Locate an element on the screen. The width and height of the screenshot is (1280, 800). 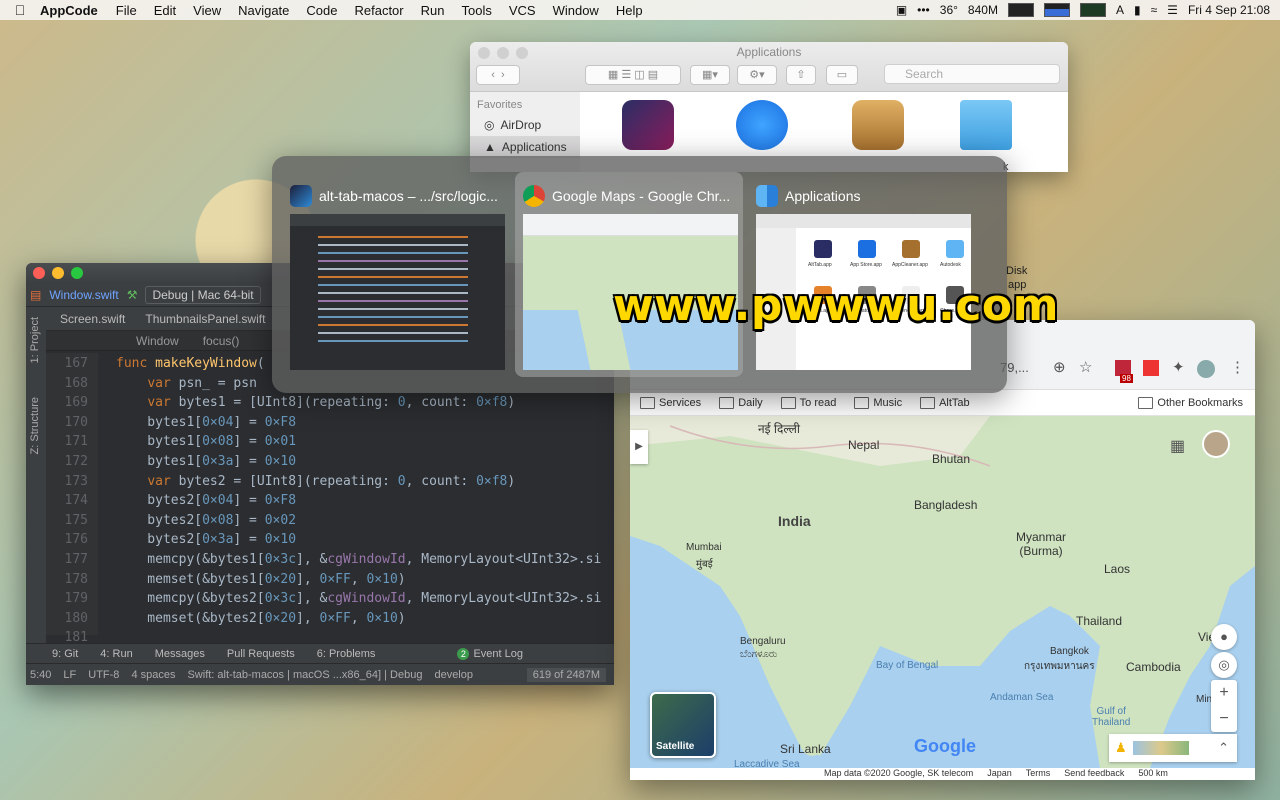
action-gear-button: ⚙▾ is located at coordinates (757, 75).